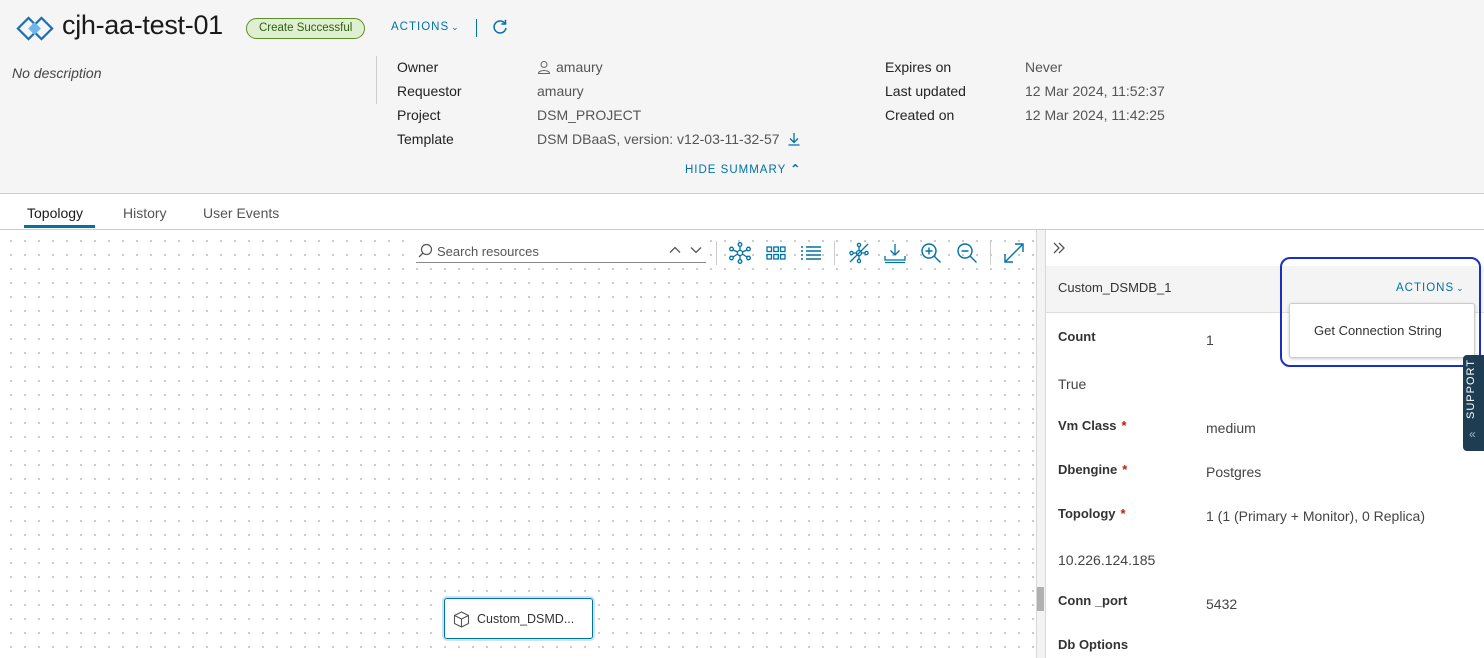 The width and height of the screenshot is (1484, 658). I want to click on zoom-out-icon, so click(967, 253).